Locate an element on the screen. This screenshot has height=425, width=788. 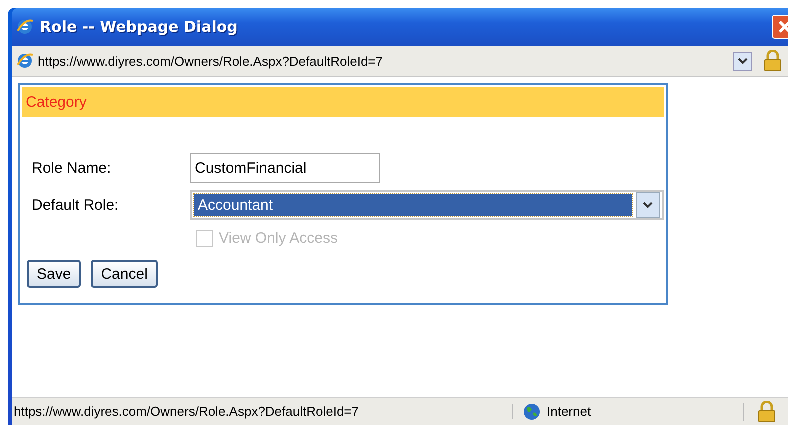
select-value: Accountant is located at coordinates (413, 205).